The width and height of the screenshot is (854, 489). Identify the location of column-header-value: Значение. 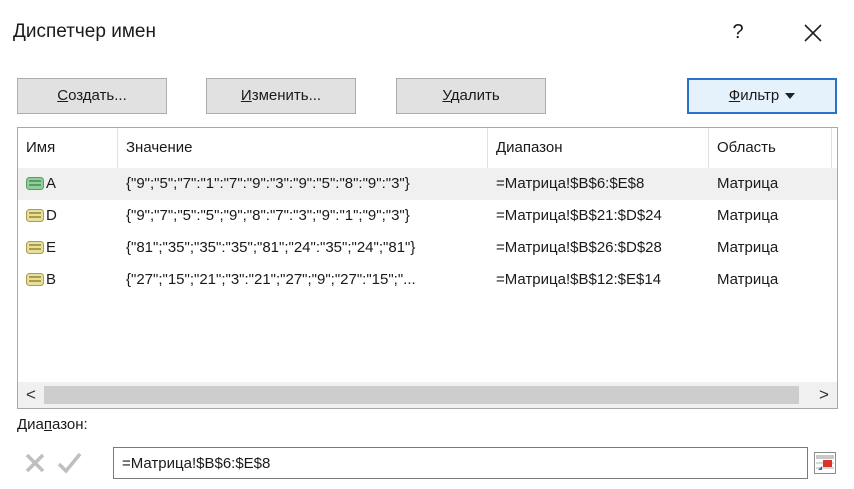
(303, 148).